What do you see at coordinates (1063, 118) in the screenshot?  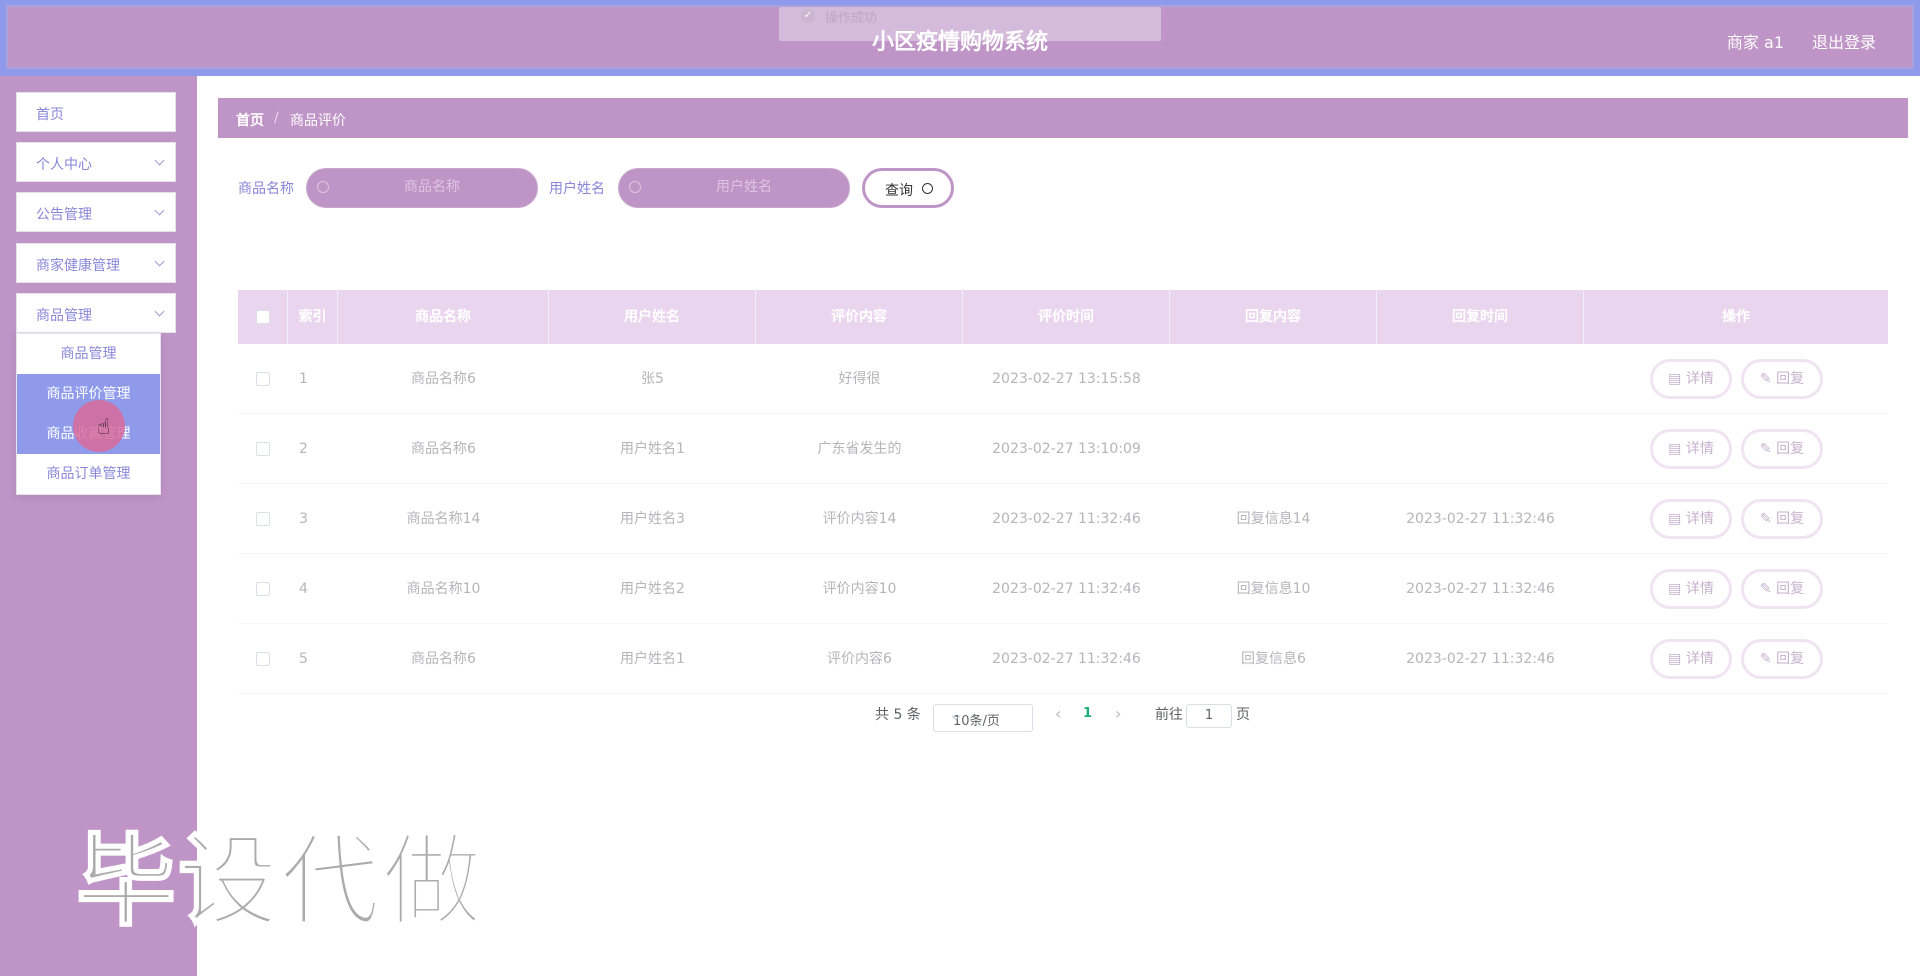 I see `breadcrumb: 首页 / 商品评价` at bounding box center [1063, 118].